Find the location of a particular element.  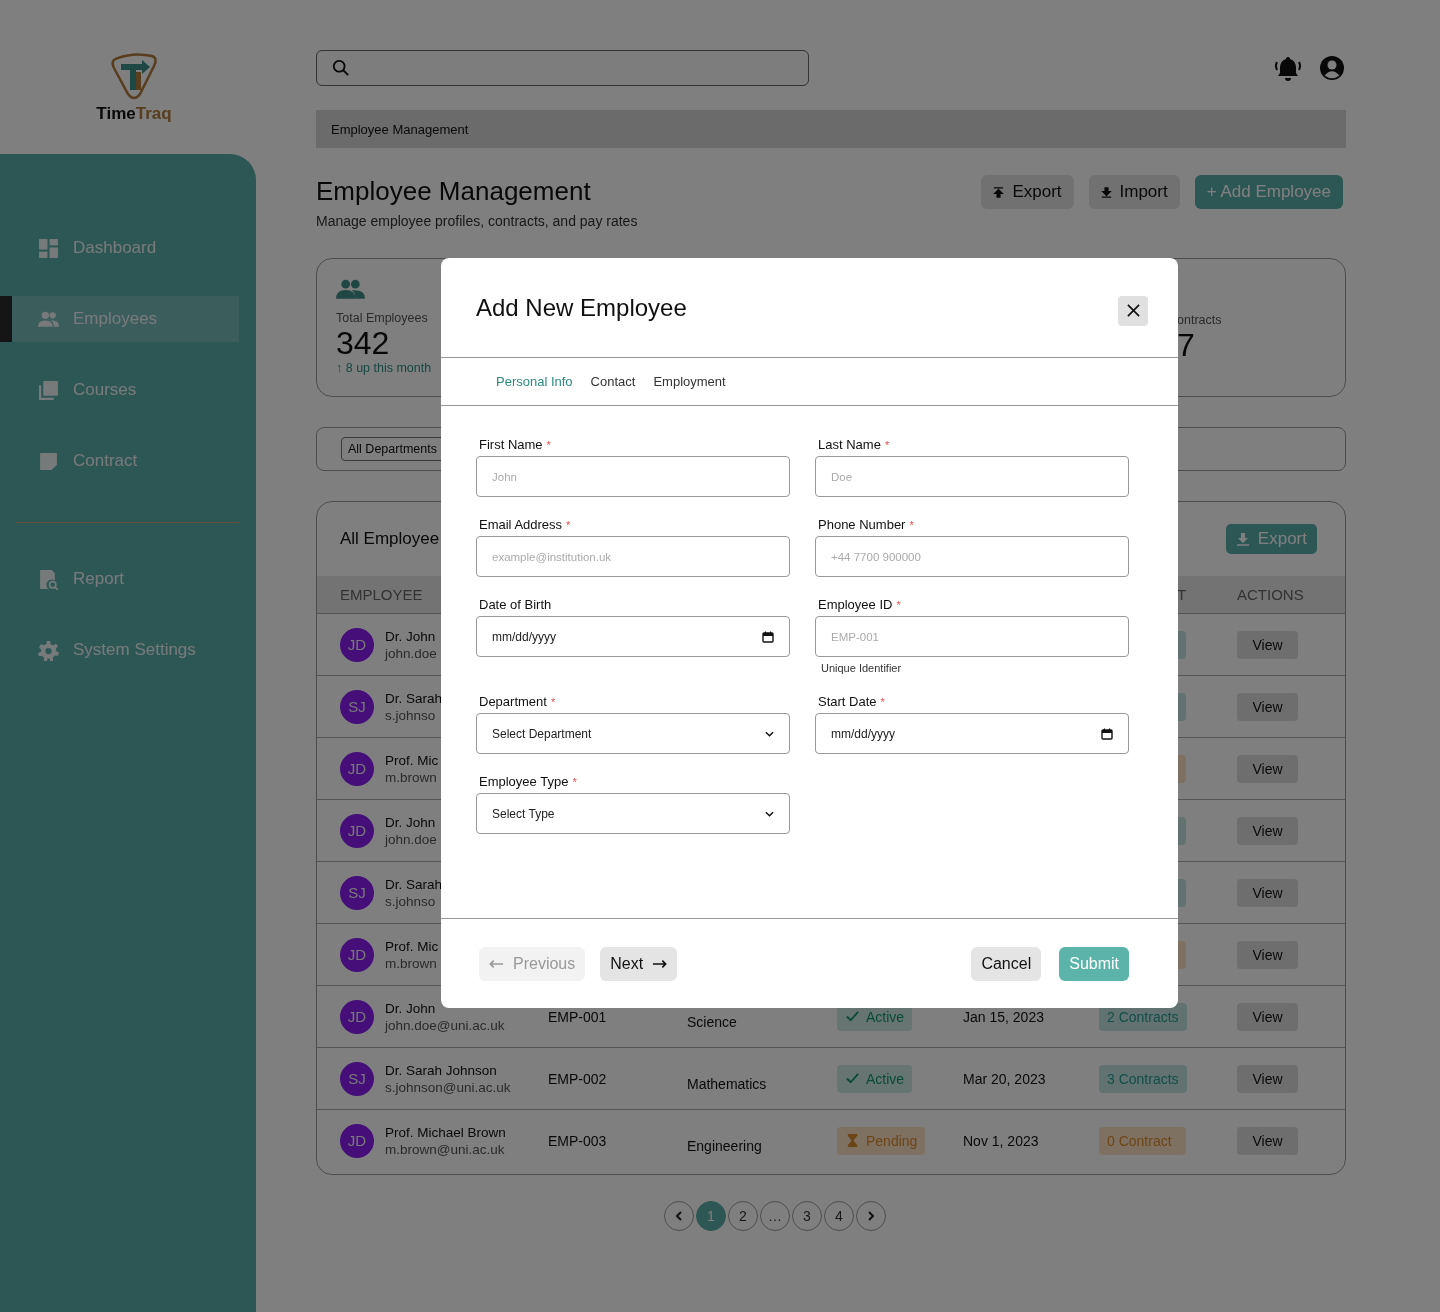

contracts-badge: 0 Contract is located at coordinates (1142, 1140).